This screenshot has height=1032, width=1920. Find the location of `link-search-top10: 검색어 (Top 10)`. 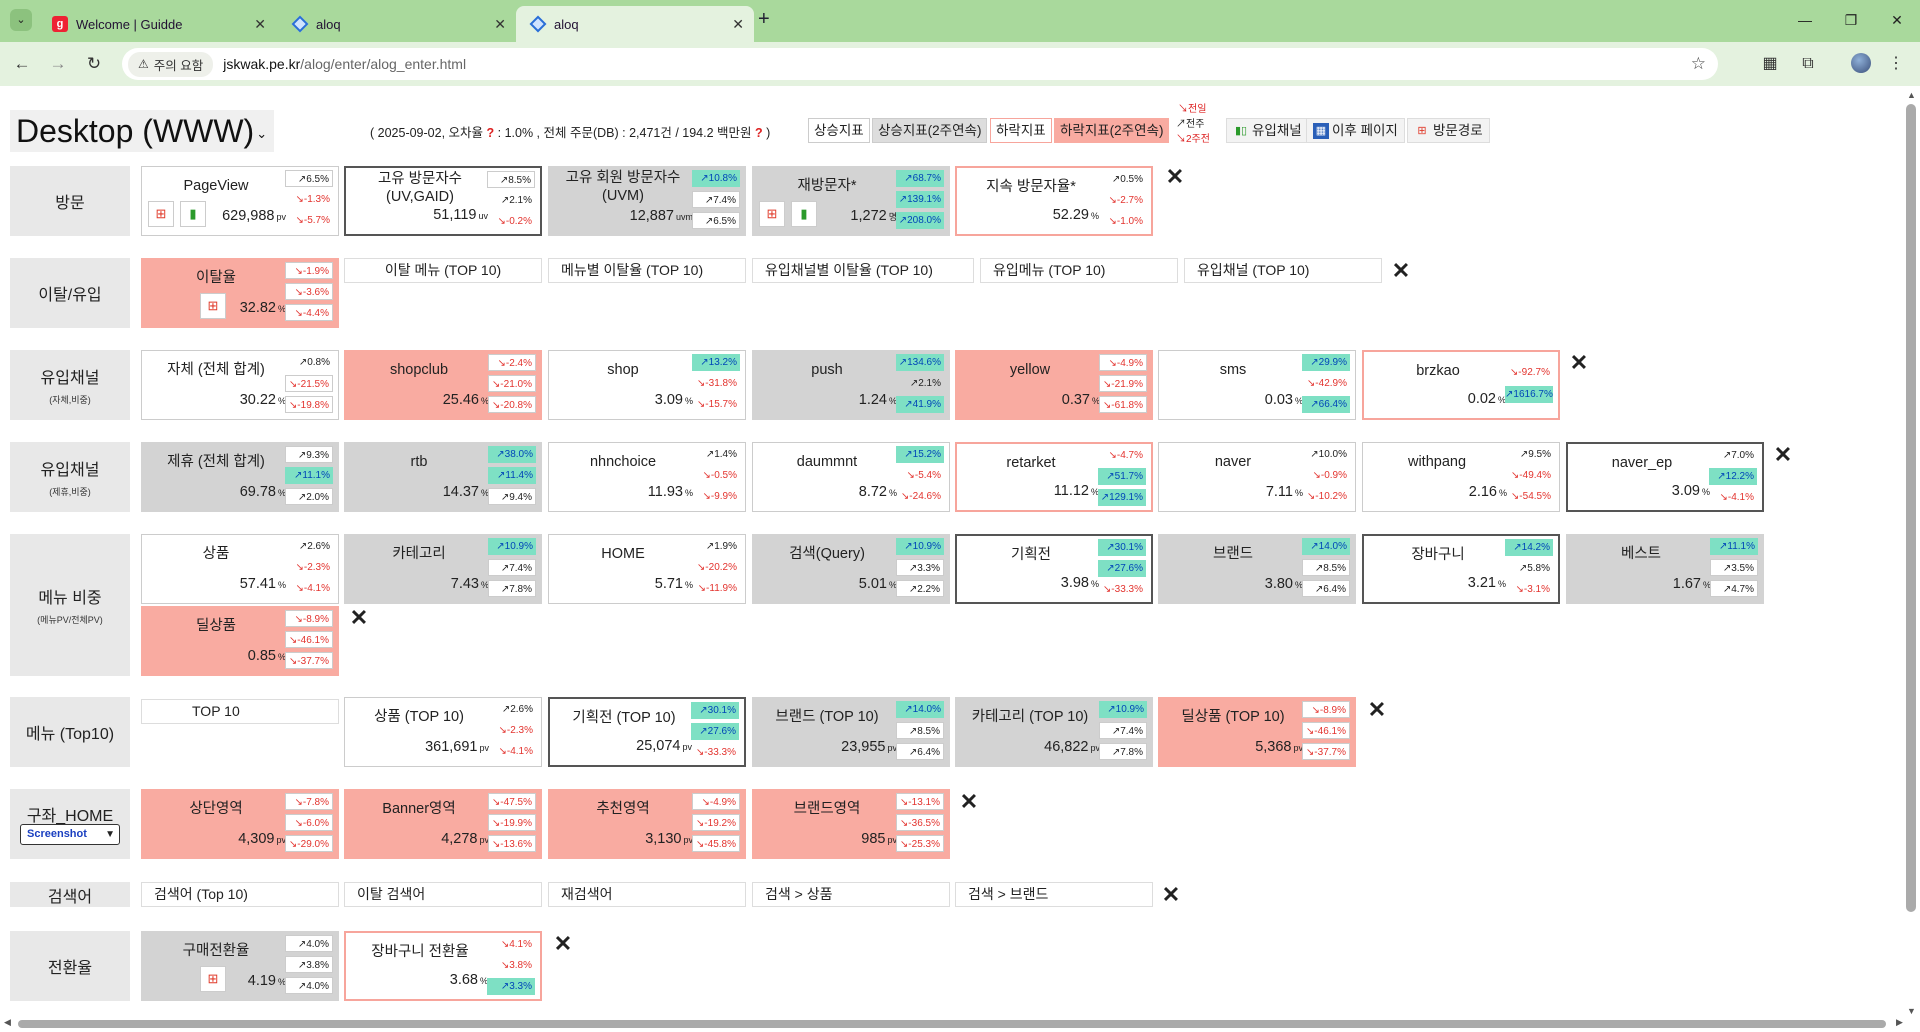

link-search-top10: 검색어 (Top 10) is located at coordinates (240, 894).